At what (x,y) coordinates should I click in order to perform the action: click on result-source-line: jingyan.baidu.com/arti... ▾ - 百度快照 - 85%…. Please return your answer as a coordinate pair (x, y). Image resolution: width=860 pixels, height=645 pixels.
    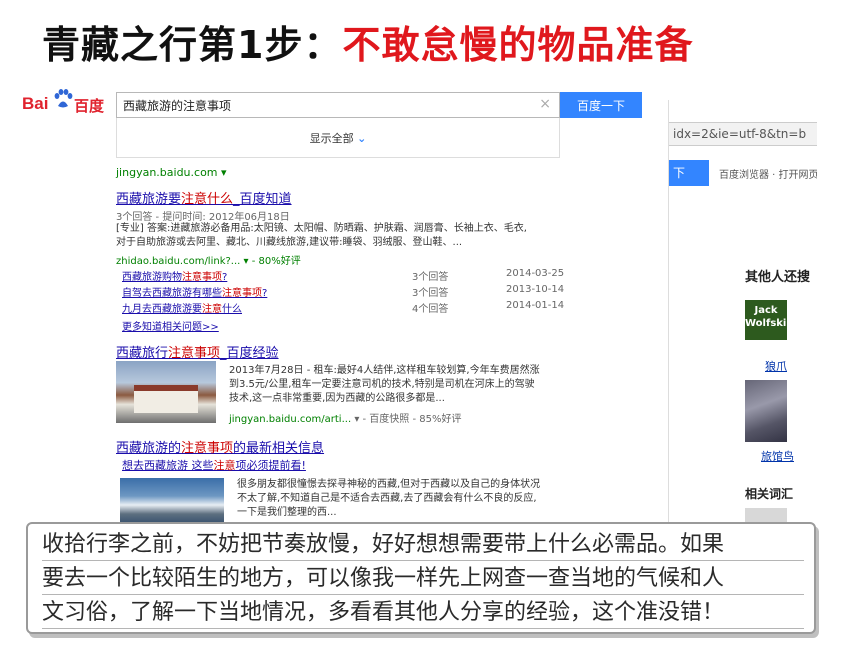
    Looking at the image, I should click on (345, 417).